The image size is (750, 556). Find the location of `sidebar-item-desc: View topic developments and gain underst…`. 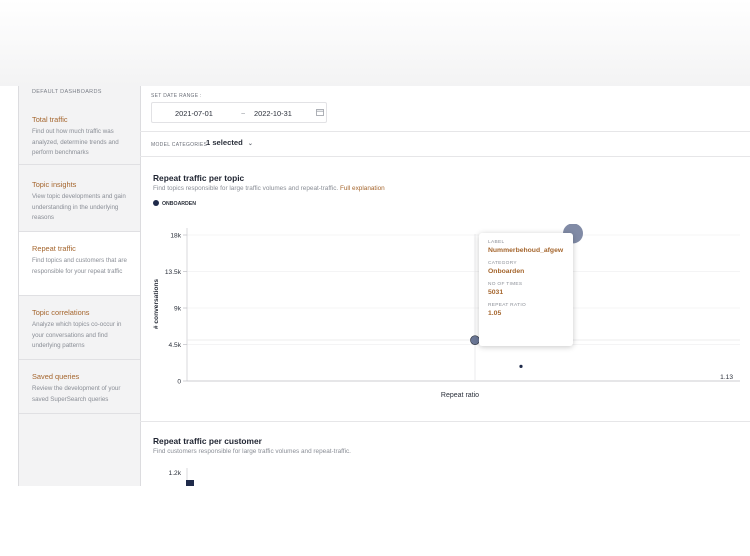

sidebar-item-desc: View topic developments and gain underst… is located at coordinates (79, 207).